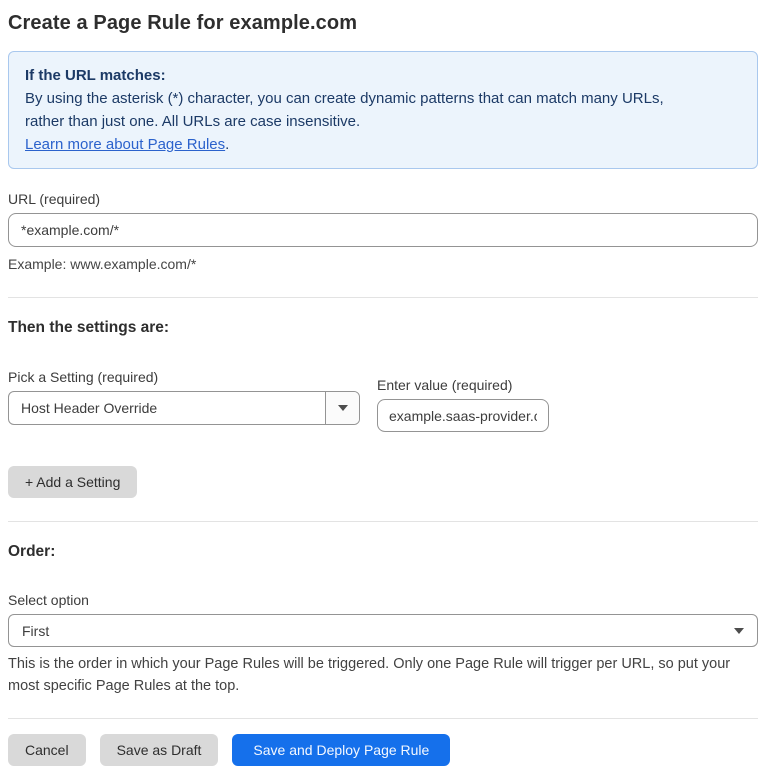 The height and width of the screenshot is (766, 772). I want to click on divider-after-url, so click(383, 297).